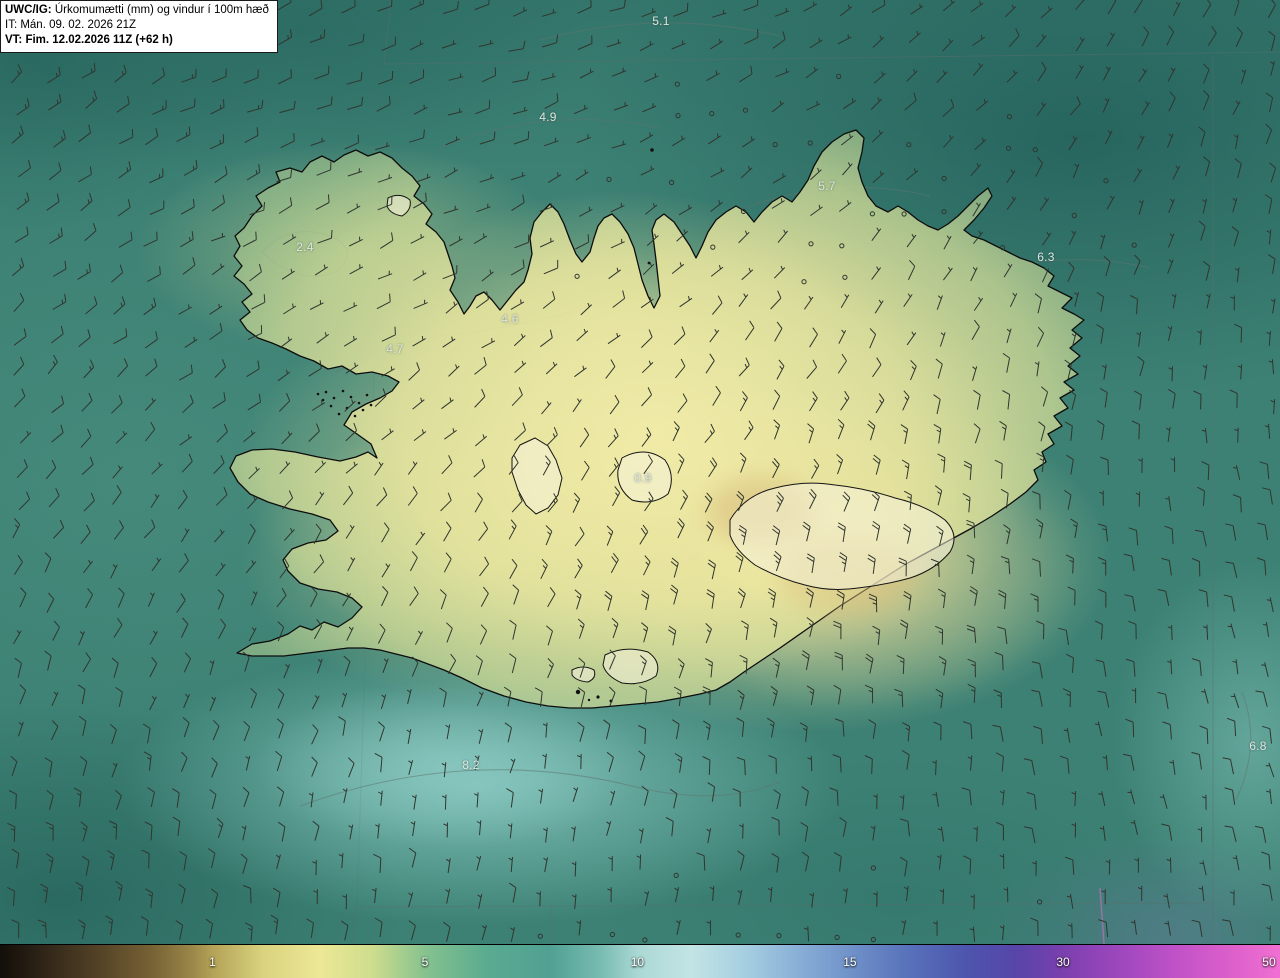 Image resolution: width=1280 pixels, height=978 pixels. I want to click on grimsey-island, so click(652, 150).